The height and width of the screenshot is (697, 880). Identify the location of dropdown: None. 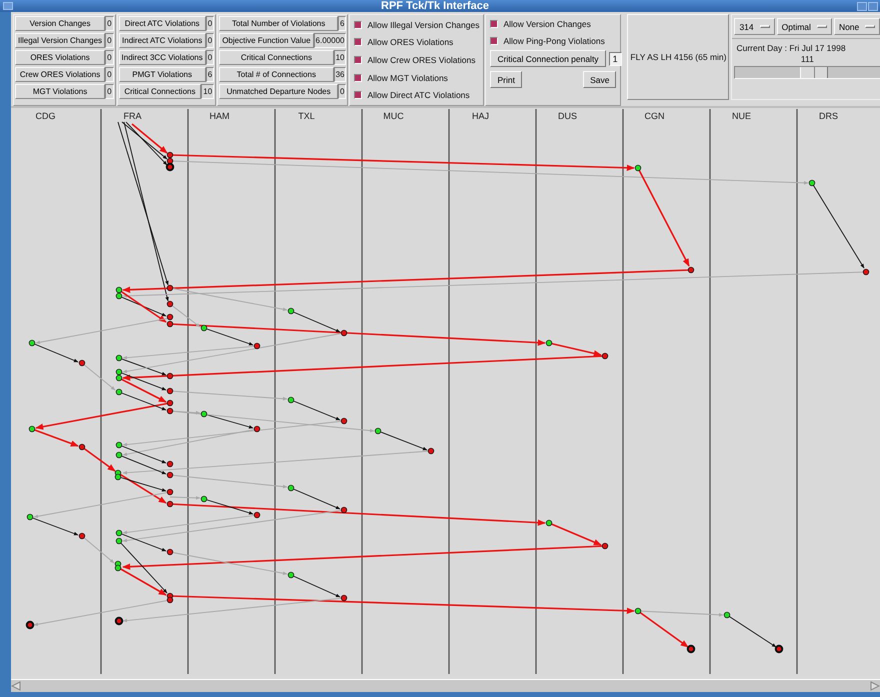
(857, 26).